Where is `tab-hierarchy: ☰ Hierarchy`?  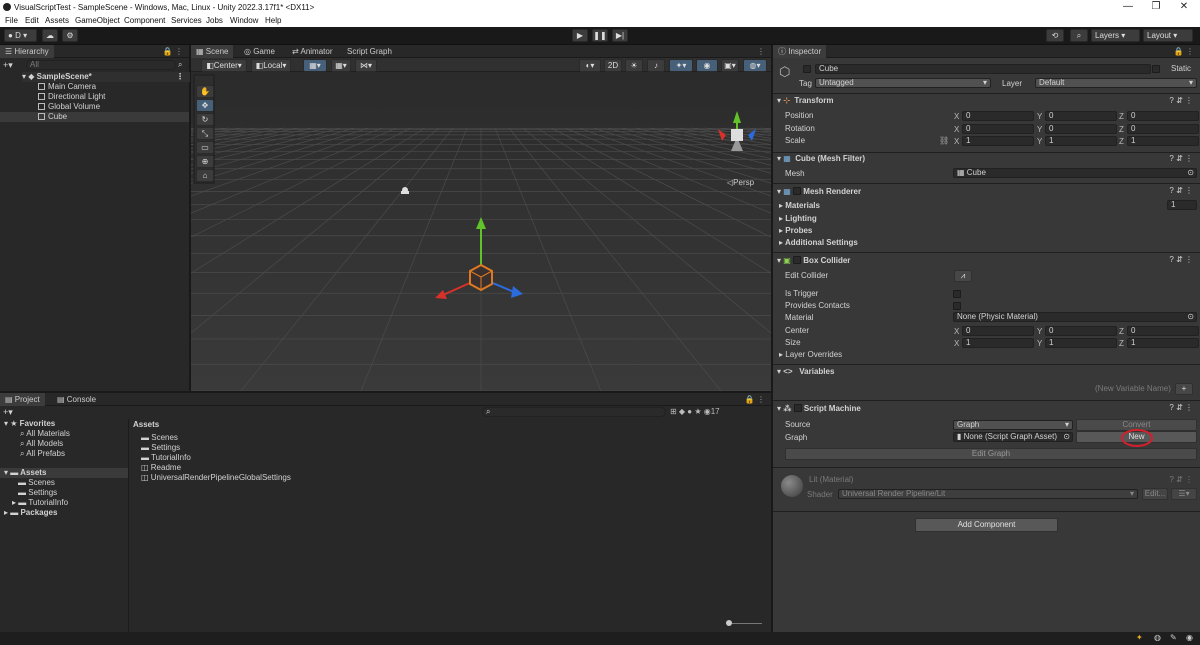
tab-hierarchy: ☰ Hierarchy is located at coordinates (27, 51).